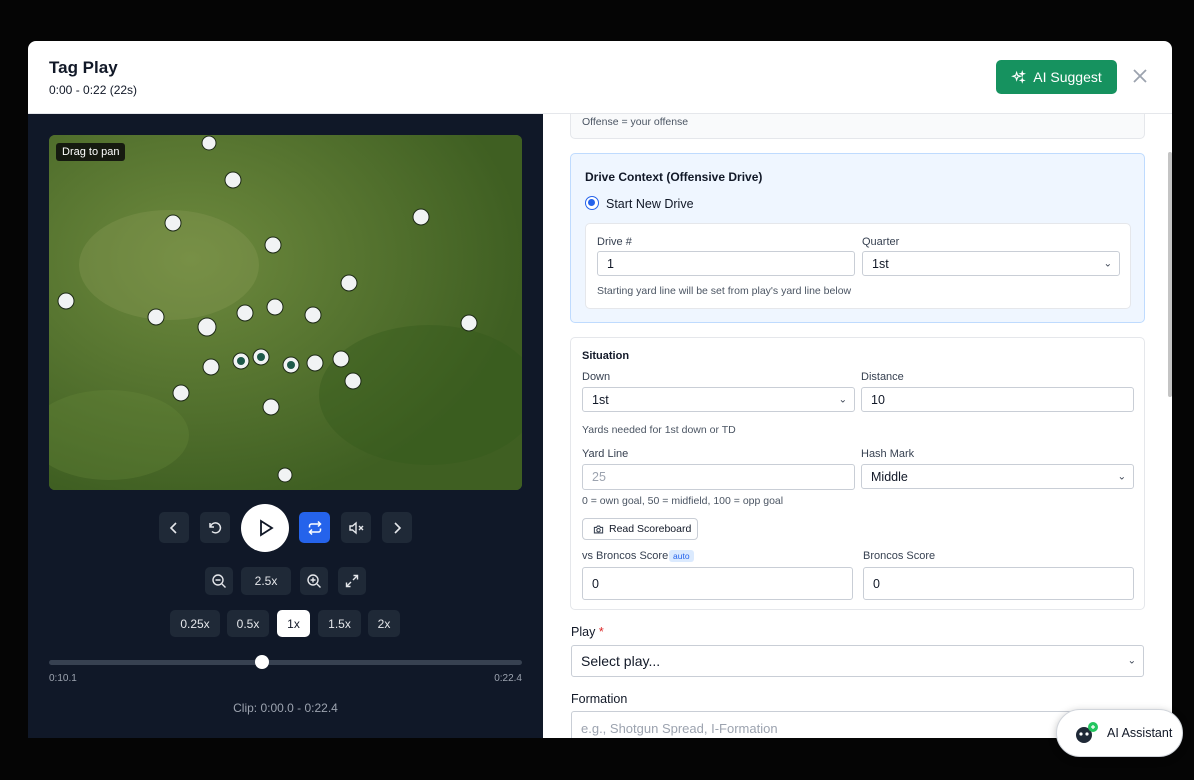  I want to click on hash-mark-value: Middle, so click(889, 476).